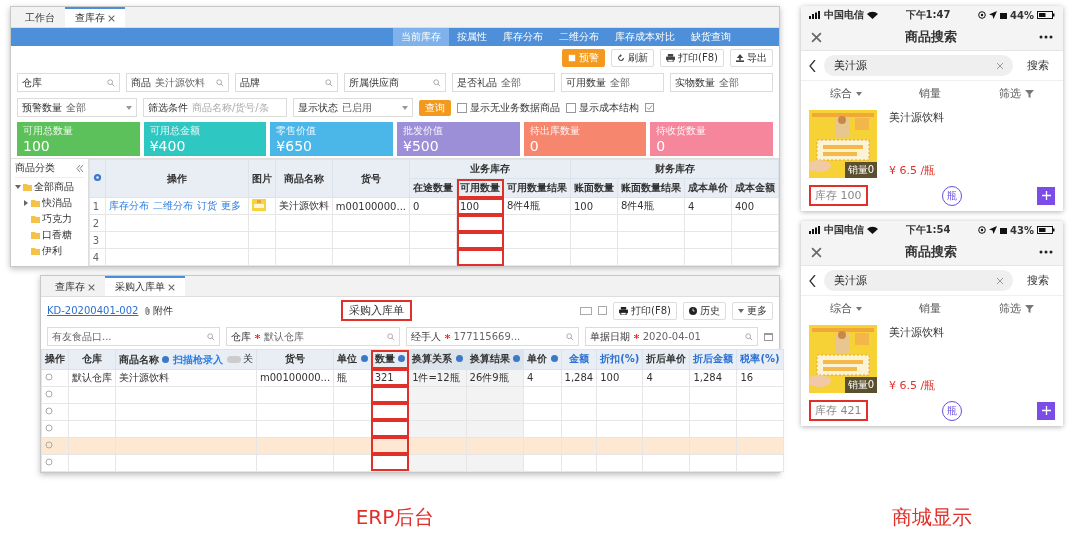  What do you see at coordinates (57, 219) in the screenshot?
I see `tree-item: 巧克力` at bounding box center [57, 219].